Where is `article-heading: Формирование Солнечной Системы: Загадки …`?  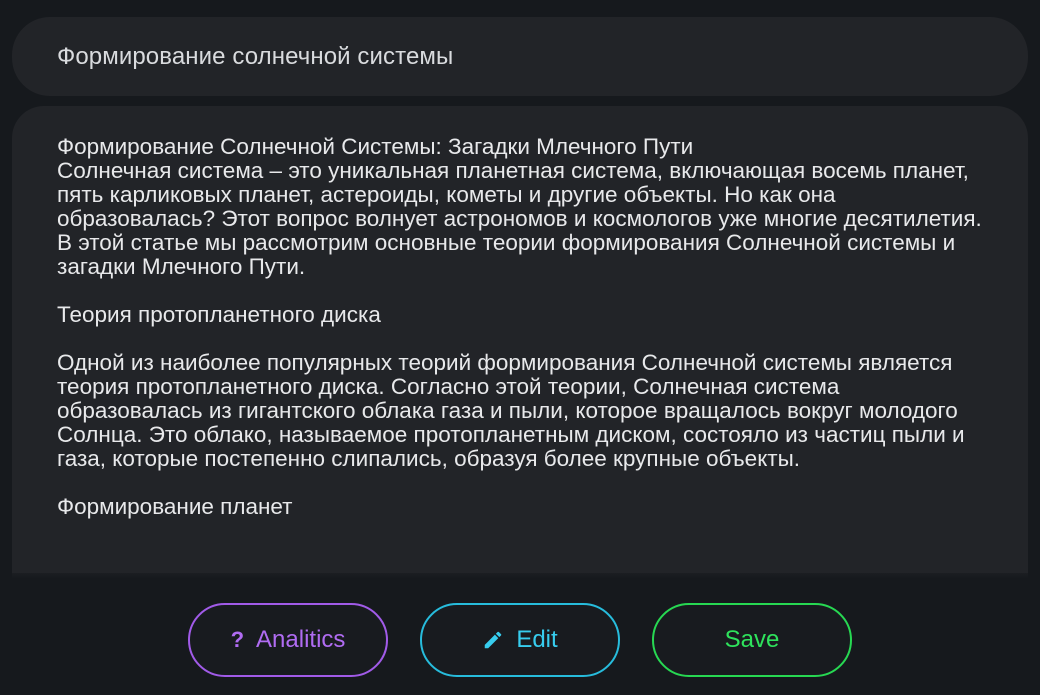
article-heading: Формирование Солнечной Системы: Загадки … is located at coordinates (375, 146).